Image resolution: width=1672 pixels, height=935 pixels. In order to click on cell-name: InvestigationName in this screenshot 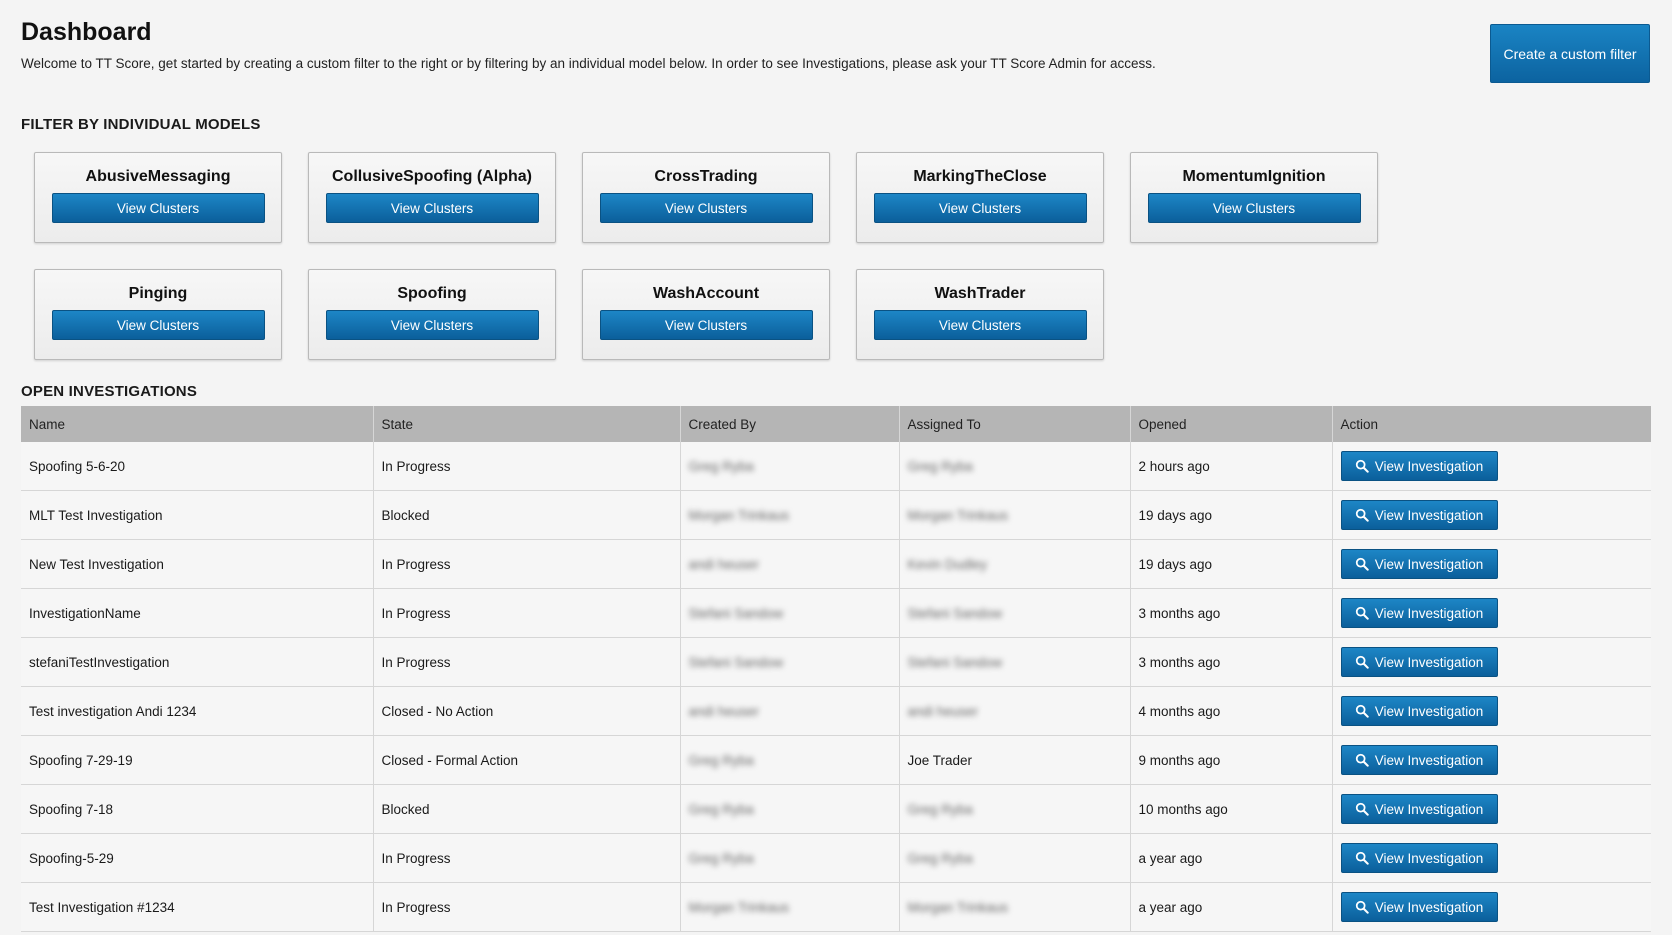, I will do `click(197, 613)`.